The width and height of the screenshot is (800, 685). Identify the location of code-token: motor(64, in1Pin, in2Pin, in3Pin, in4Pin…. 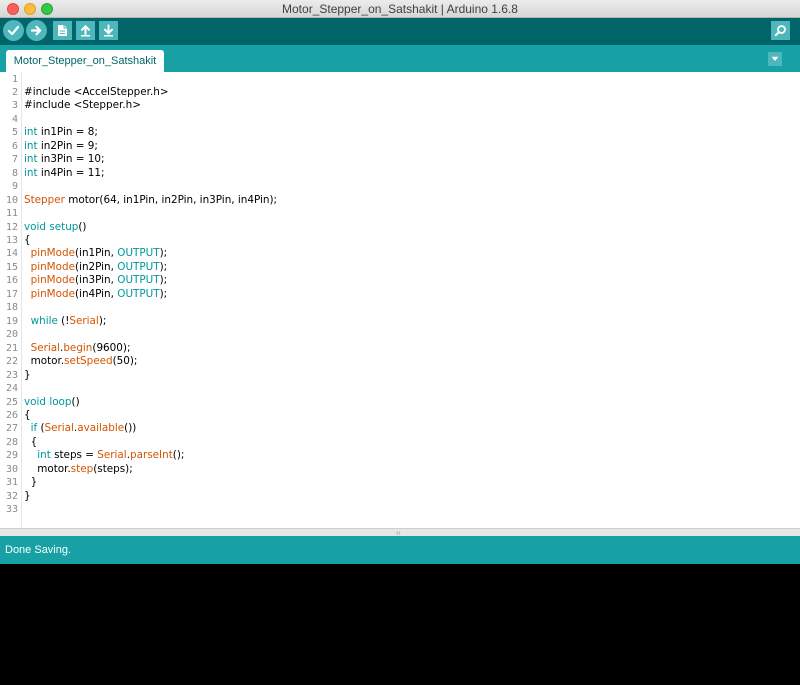
(171, 199).